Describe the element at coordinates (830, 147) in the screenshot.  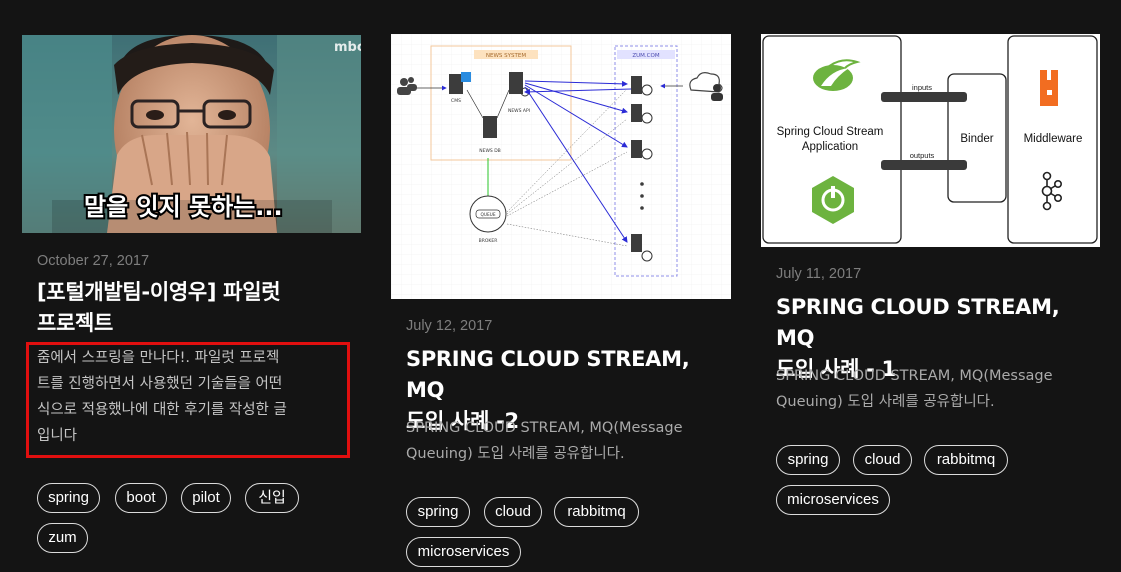
I see `app-label-line: Application` at that location.